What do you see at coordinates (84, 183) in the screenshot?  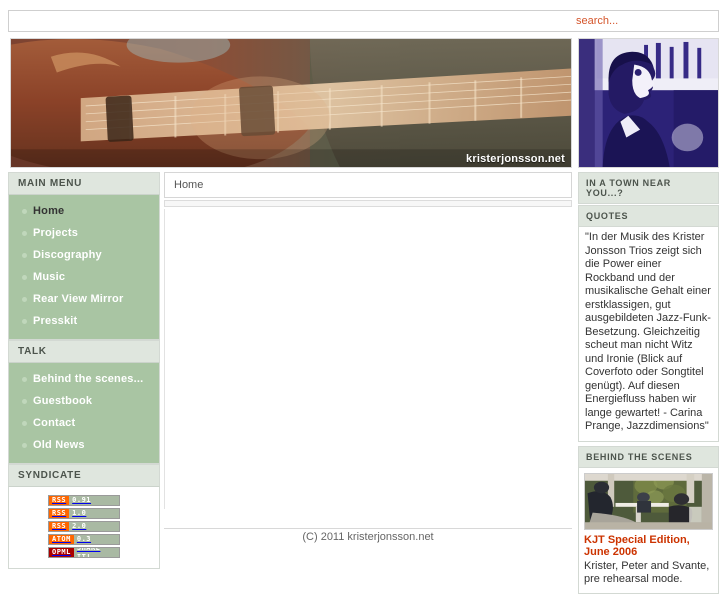 I see `main-menu-title: MAIN MENU` at bounding box center [84, 183].